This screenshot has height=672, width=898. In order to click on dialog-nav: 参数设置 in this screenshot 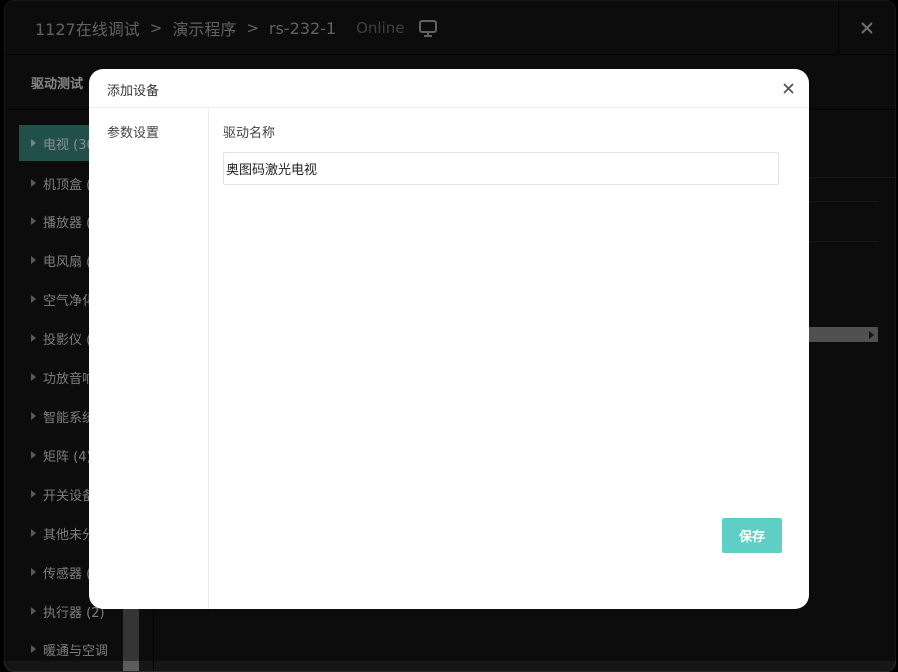, I will do `click(149, 358)`.